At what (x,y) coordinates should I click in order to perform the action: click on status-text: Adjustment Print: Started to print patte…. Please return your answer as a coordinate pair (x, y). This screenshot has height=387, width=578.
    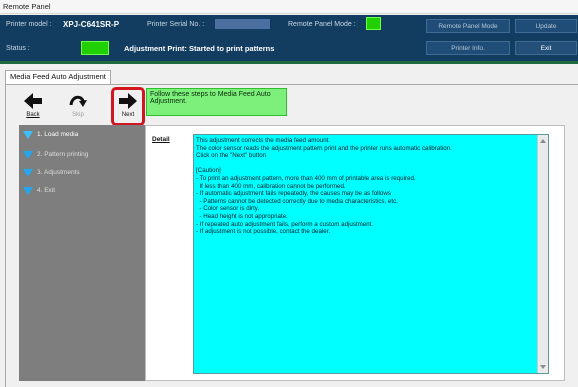
    Looking at the image, I should click on (199, 48).